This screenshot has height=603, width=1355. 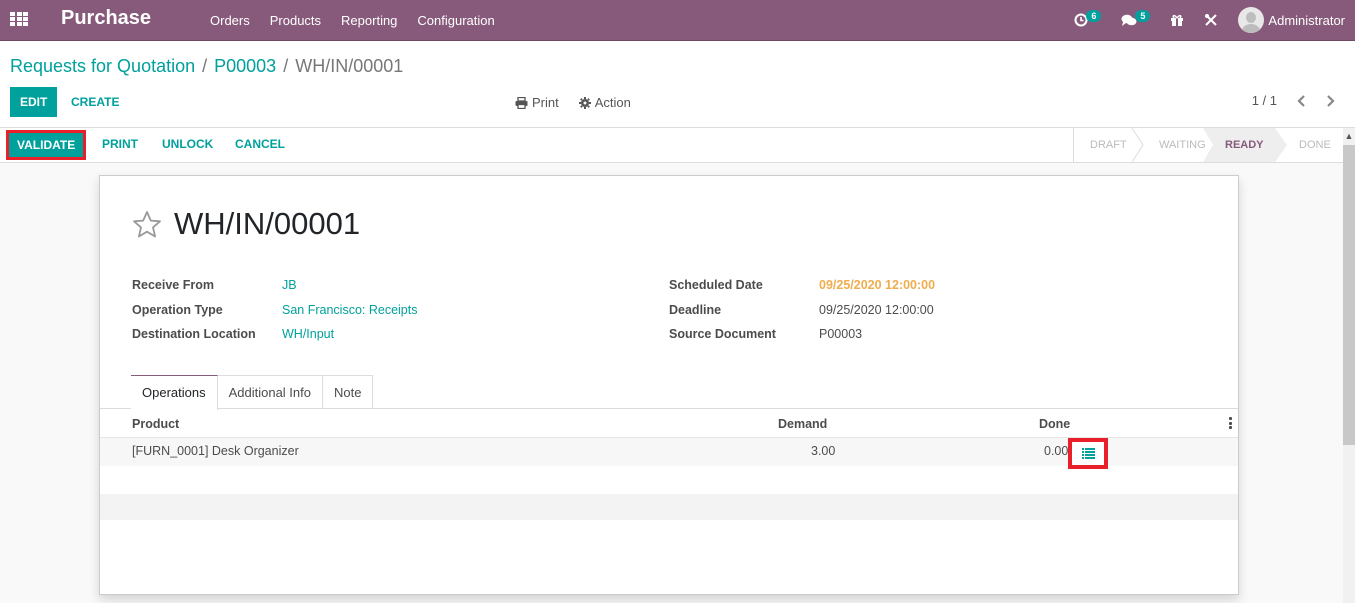 What do you see at coordinates (147, 224) in the screenshot?
I see `star-icon` at bounding box center [147, 224].